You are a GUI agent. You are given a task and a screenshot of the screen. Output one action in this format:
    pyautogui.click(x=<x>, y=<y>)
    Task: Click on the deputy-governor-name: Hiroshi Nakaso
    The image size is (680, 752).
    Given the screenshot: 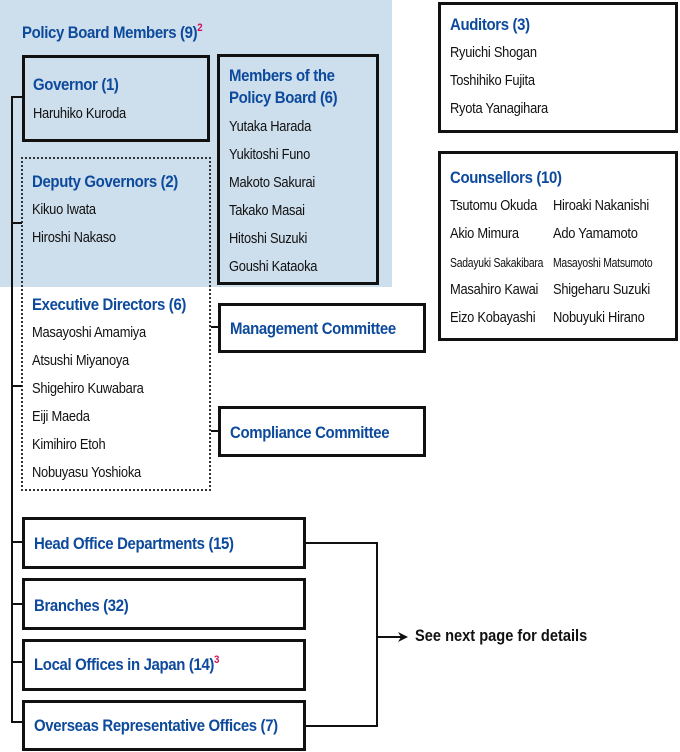 What is the action you would take?
    pyautogui.click(x=74, y=237)
    